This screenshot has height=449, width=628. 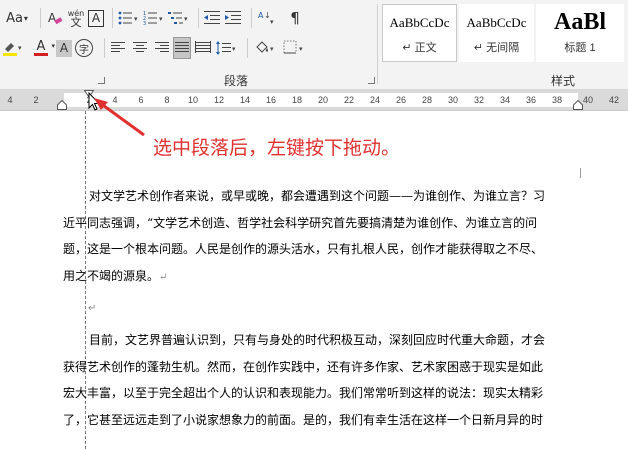 What do you see at coordinates (300, 222) in the screenshot?
I see `text-line: 近平同志强调，“文学艺术创造、哲学社会科学研究首先要搞清楚为谁创作、为谁立言的问` at bounding box center [300, 222].